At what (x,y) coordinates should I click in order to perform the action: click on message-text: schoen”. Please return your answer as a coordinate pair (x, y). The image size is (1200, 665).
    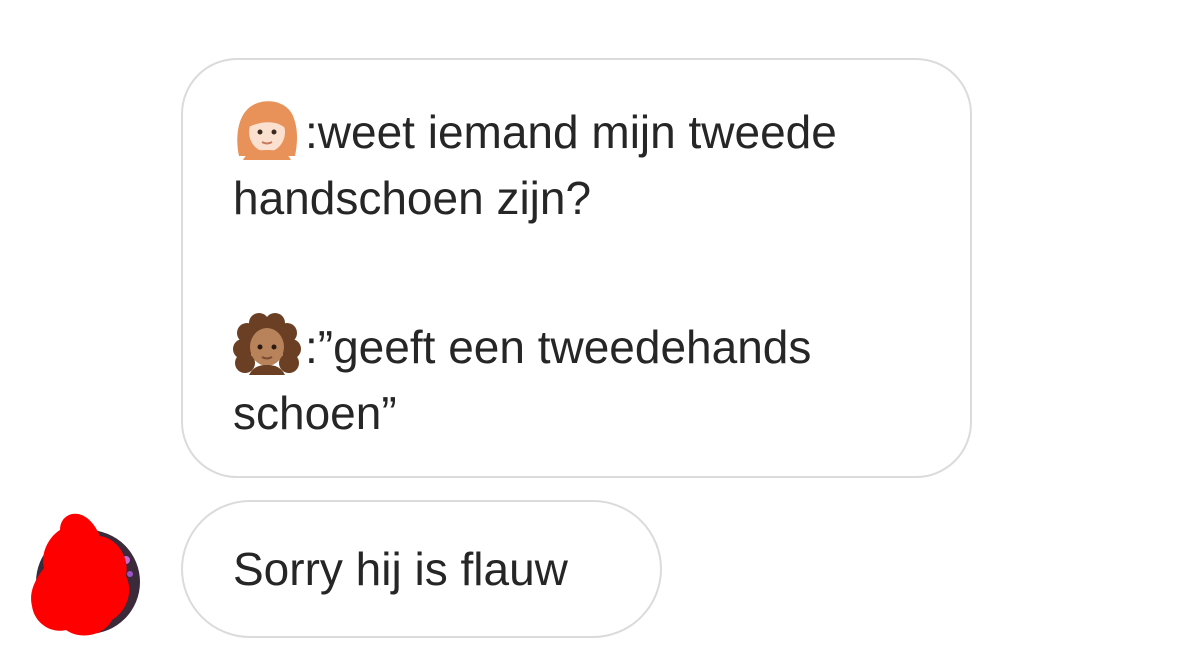
    Looking at the image, I should click on (315, 413).